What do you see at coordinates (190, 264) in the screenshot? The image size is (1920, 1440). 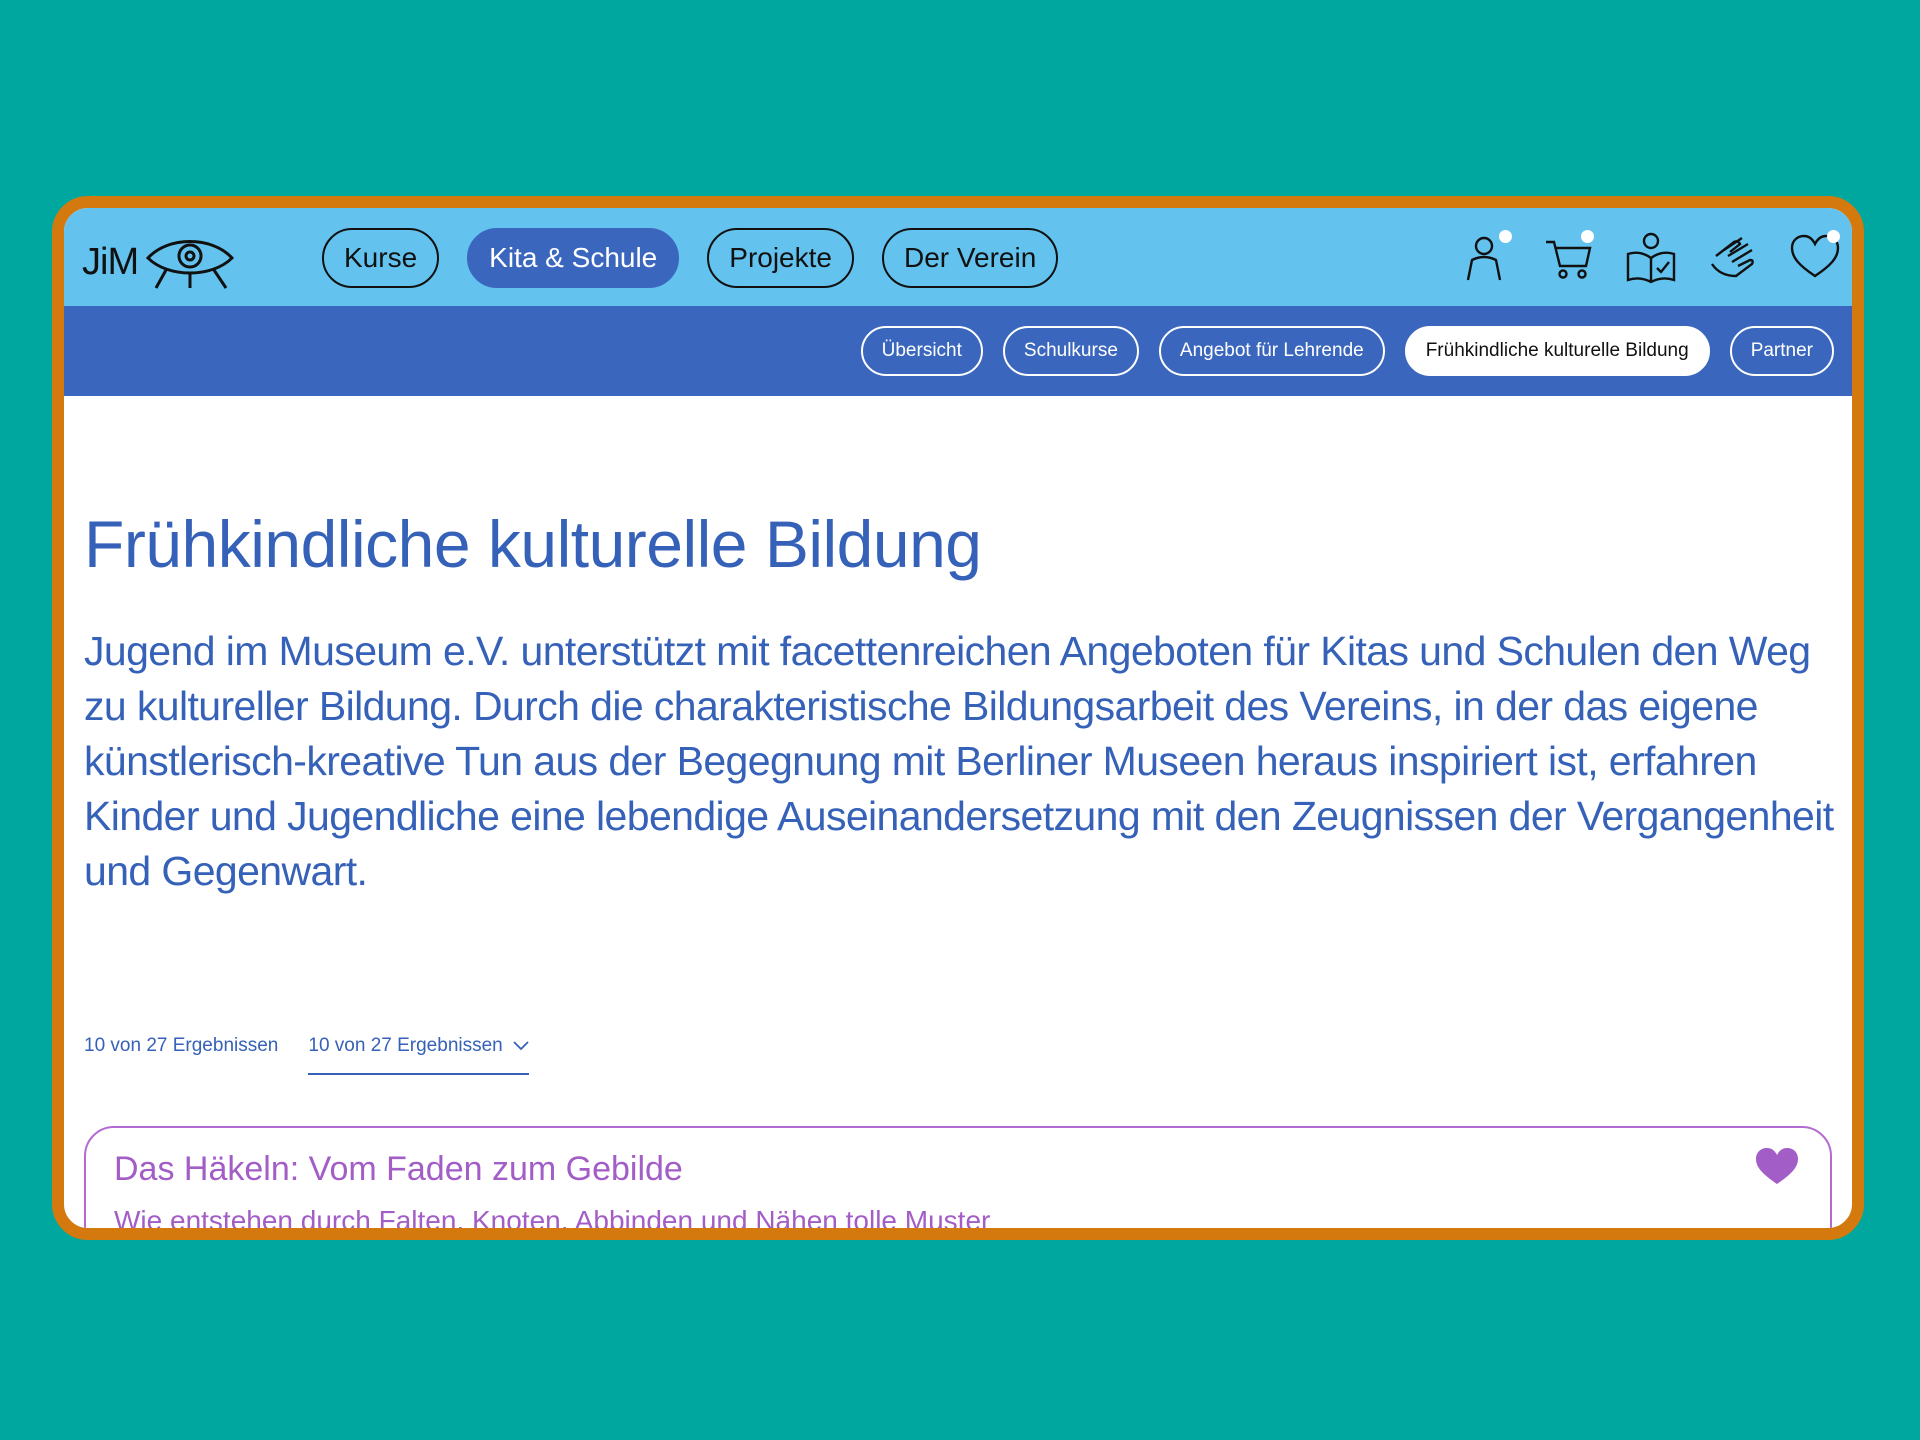 I see `eye-logo-icon` at bounding box center [190, 264].